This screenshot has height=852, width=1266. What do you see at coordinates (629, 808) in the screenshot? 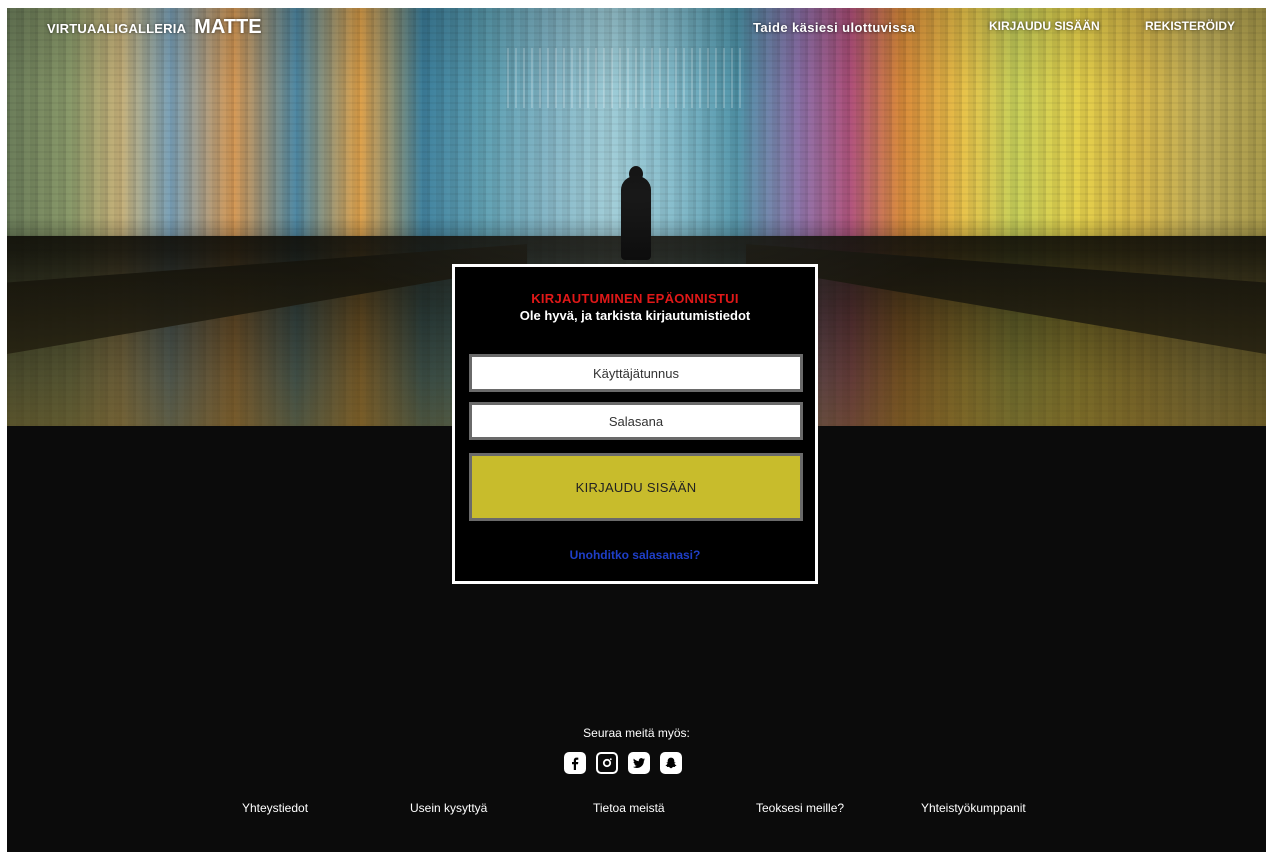
I see `footer-link-about: Tietoa meistä` at bounding box center [629, 808].